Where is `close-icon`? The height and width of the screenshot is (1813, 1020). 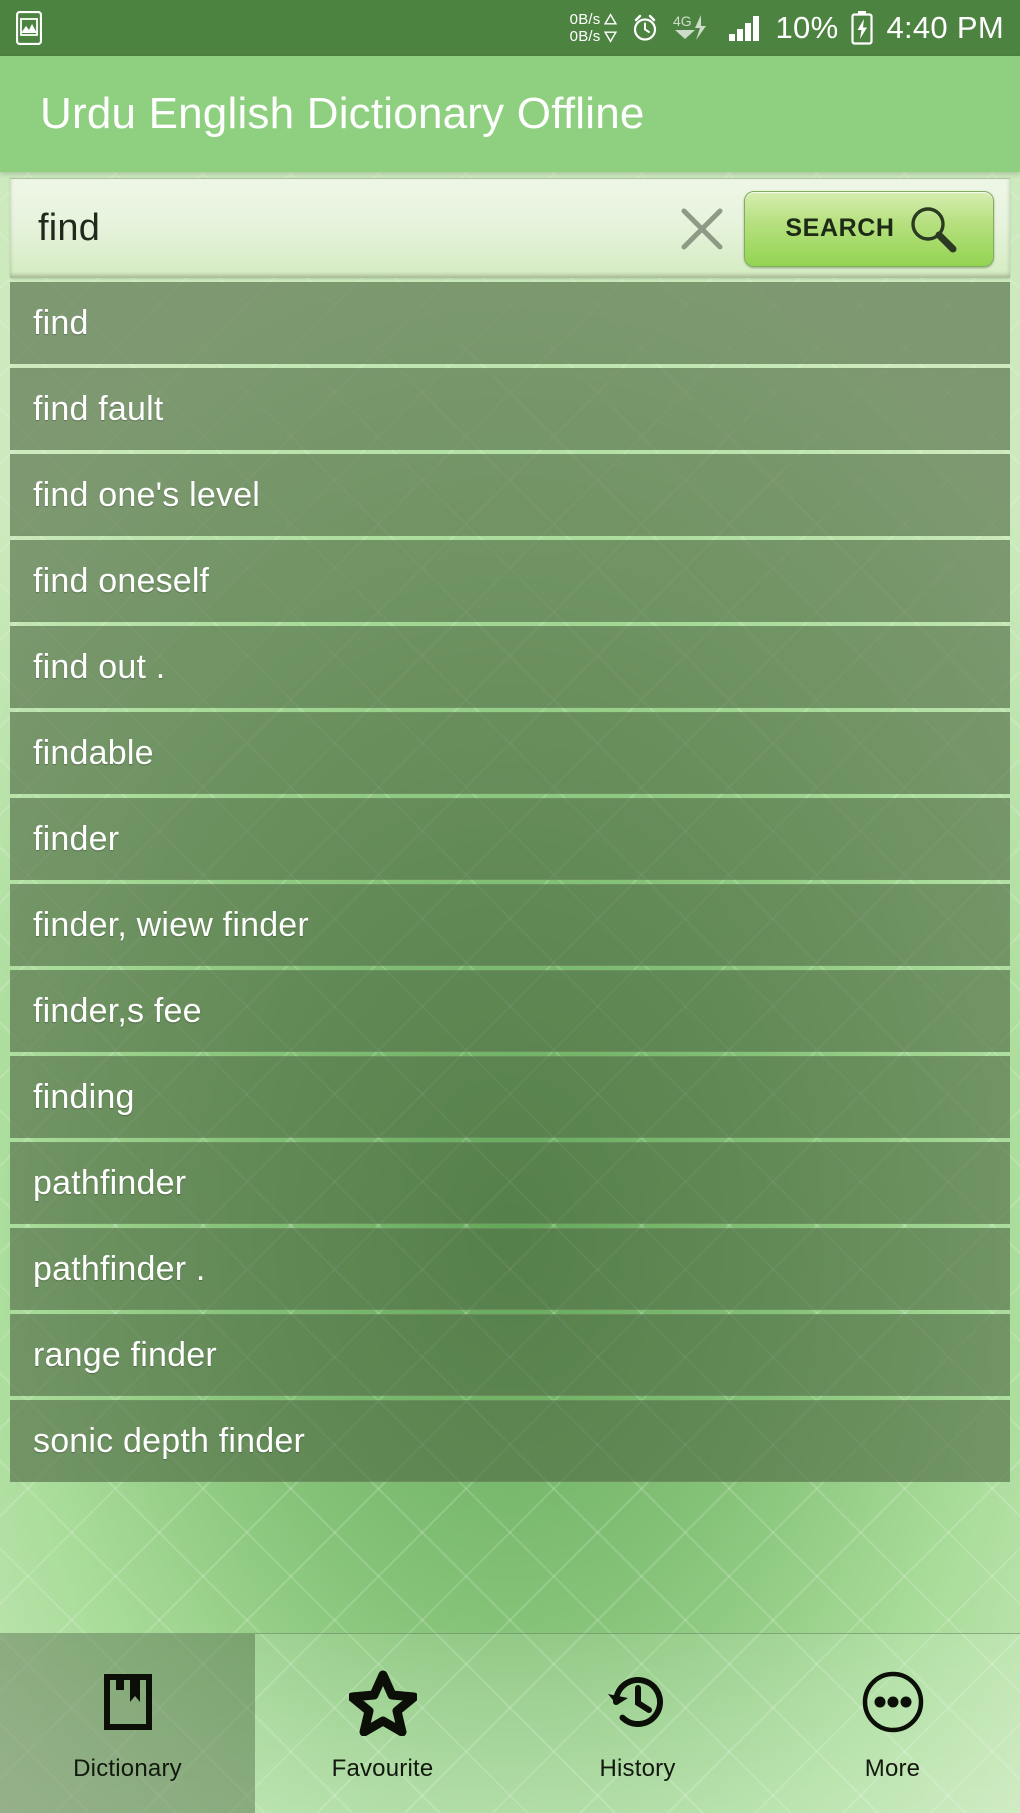
close-icon is located at coordinates (702, 229).